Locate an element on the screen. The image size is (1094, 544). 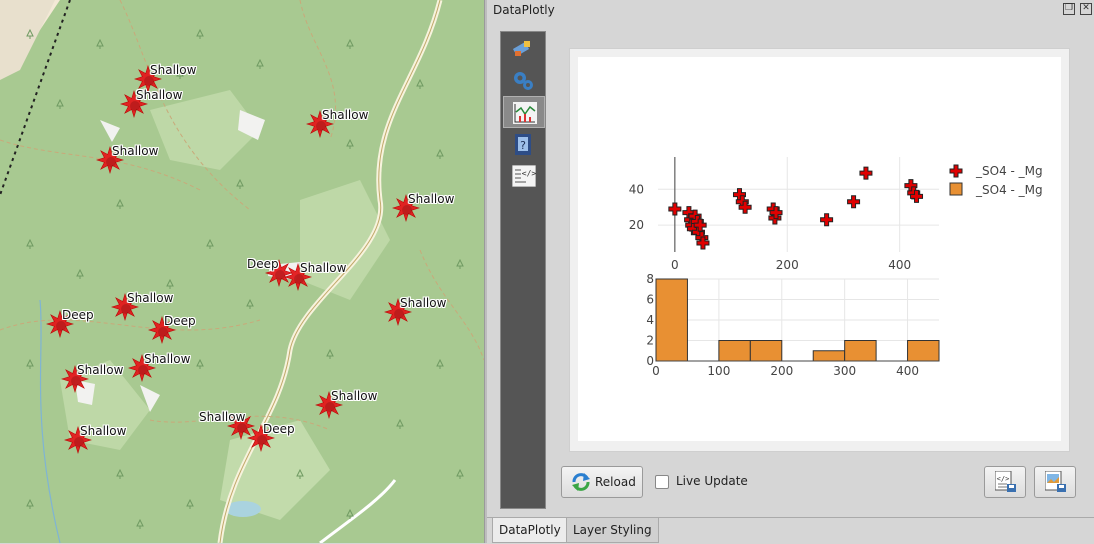
help-book-icon: ? is located at coordinates (523, 144).